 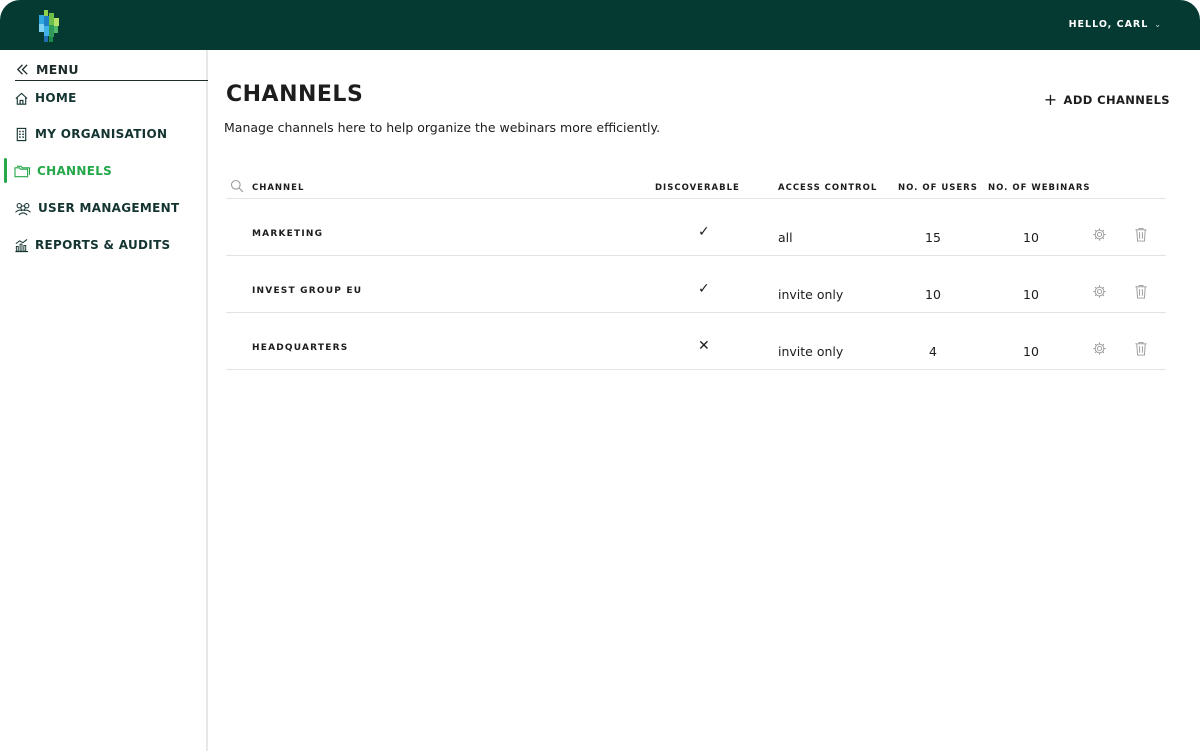 What do you see at coordinates (1116, 100) in the screenshot?
I see `add-channels-label: ADD CHANNELS` at bounding box center [1116, 100].